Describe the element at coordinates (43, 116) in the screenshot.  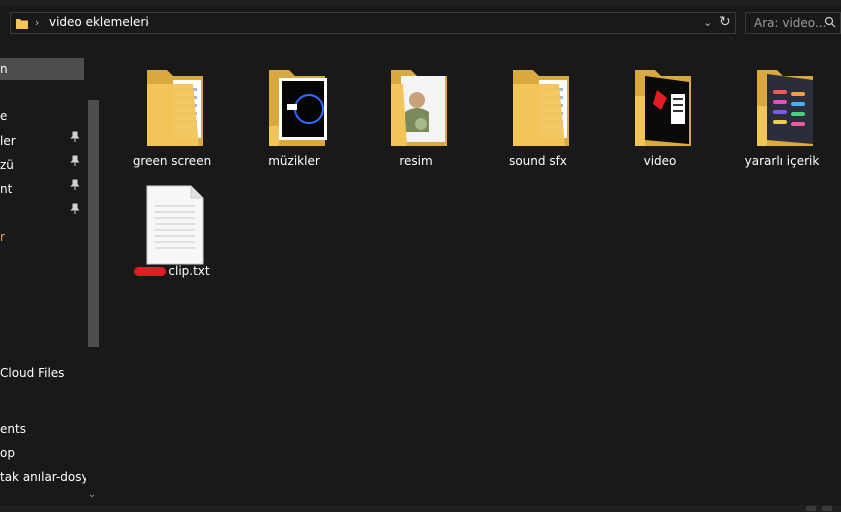
I see `sidebar-item: e` at that location.